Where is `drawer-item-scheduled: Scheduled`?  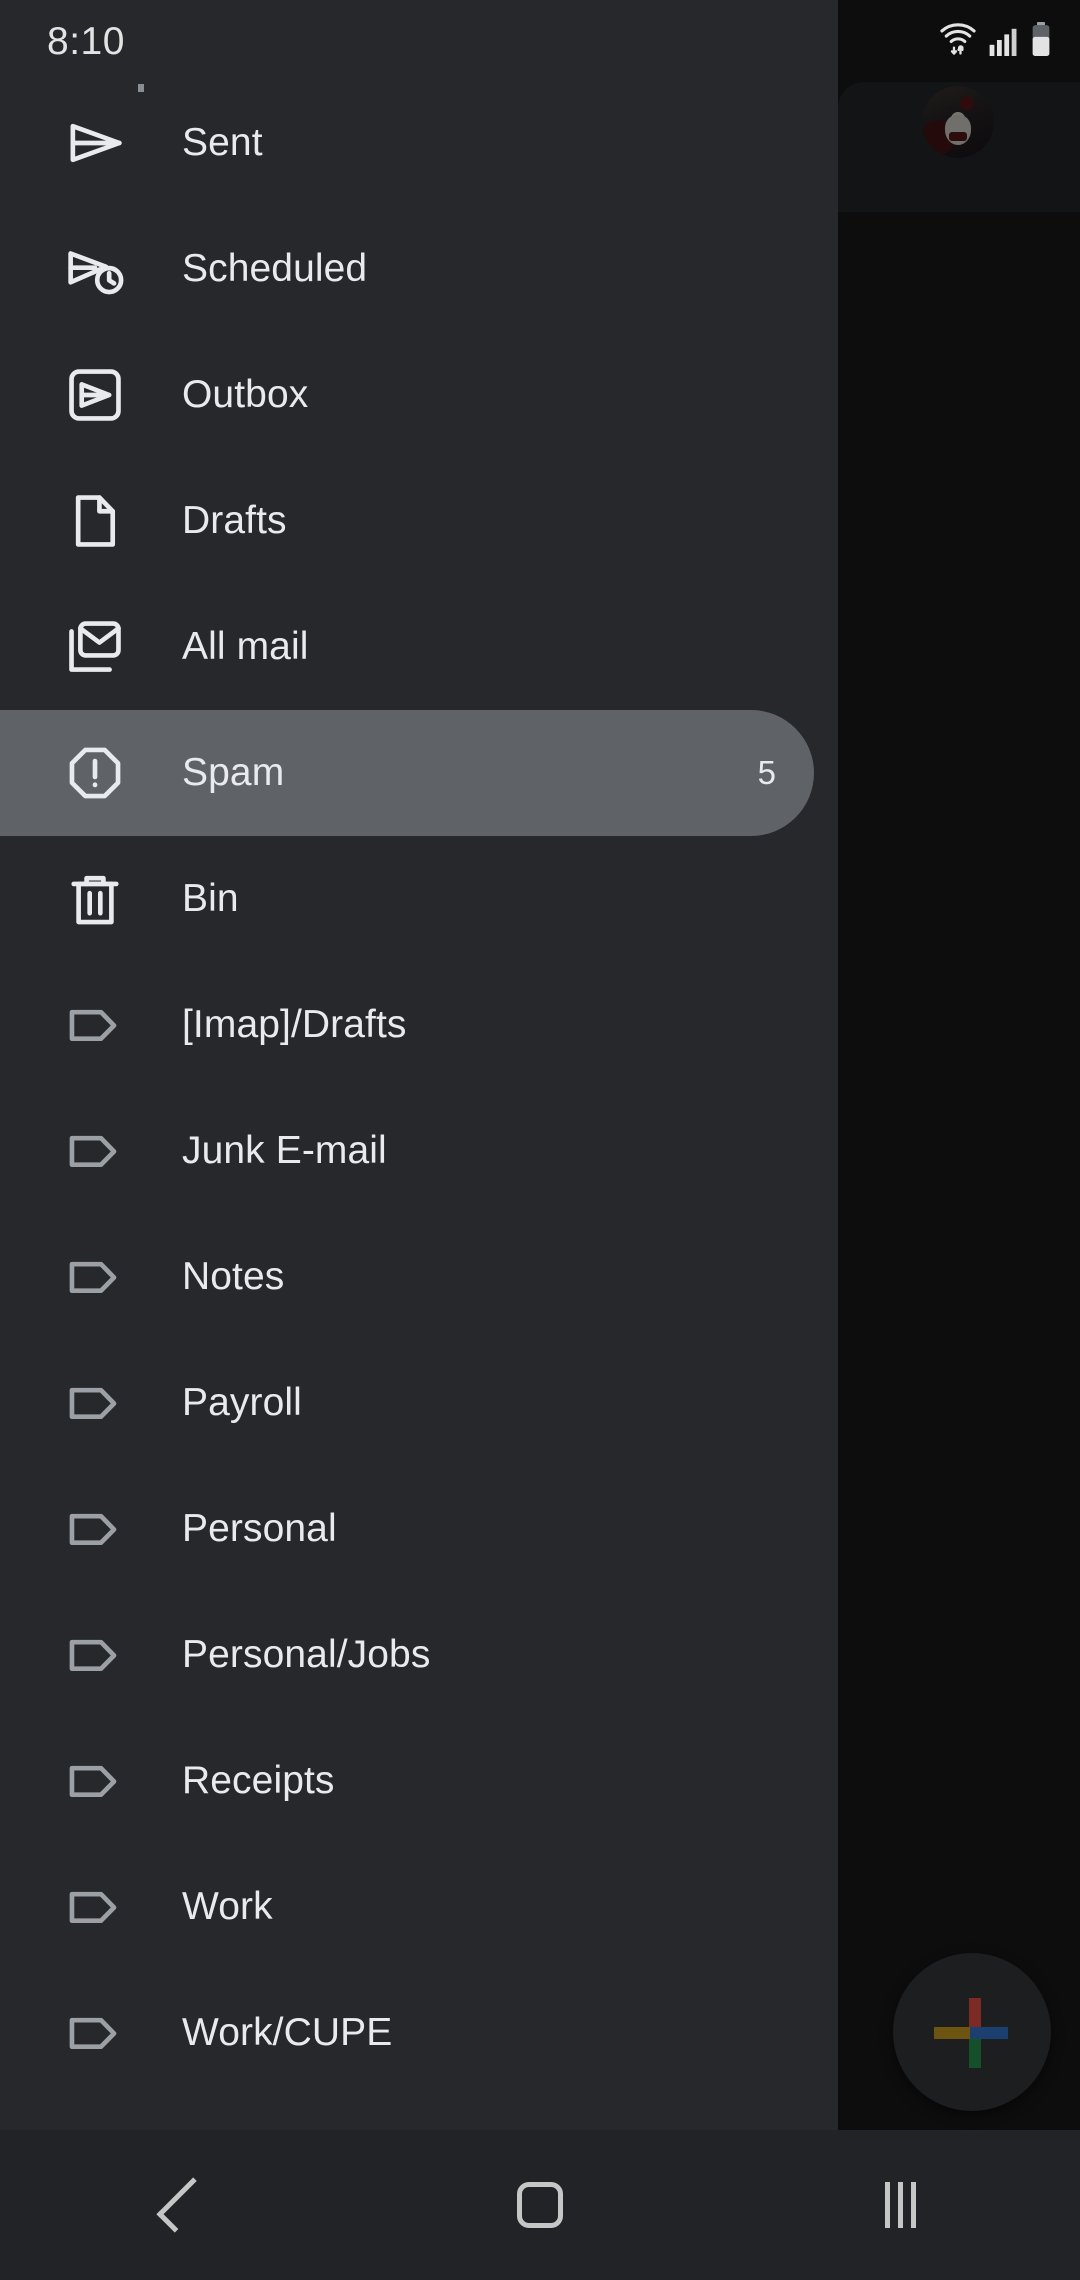
drawer-item-scheduled: Scheduled is located at coordinates (419, 269).